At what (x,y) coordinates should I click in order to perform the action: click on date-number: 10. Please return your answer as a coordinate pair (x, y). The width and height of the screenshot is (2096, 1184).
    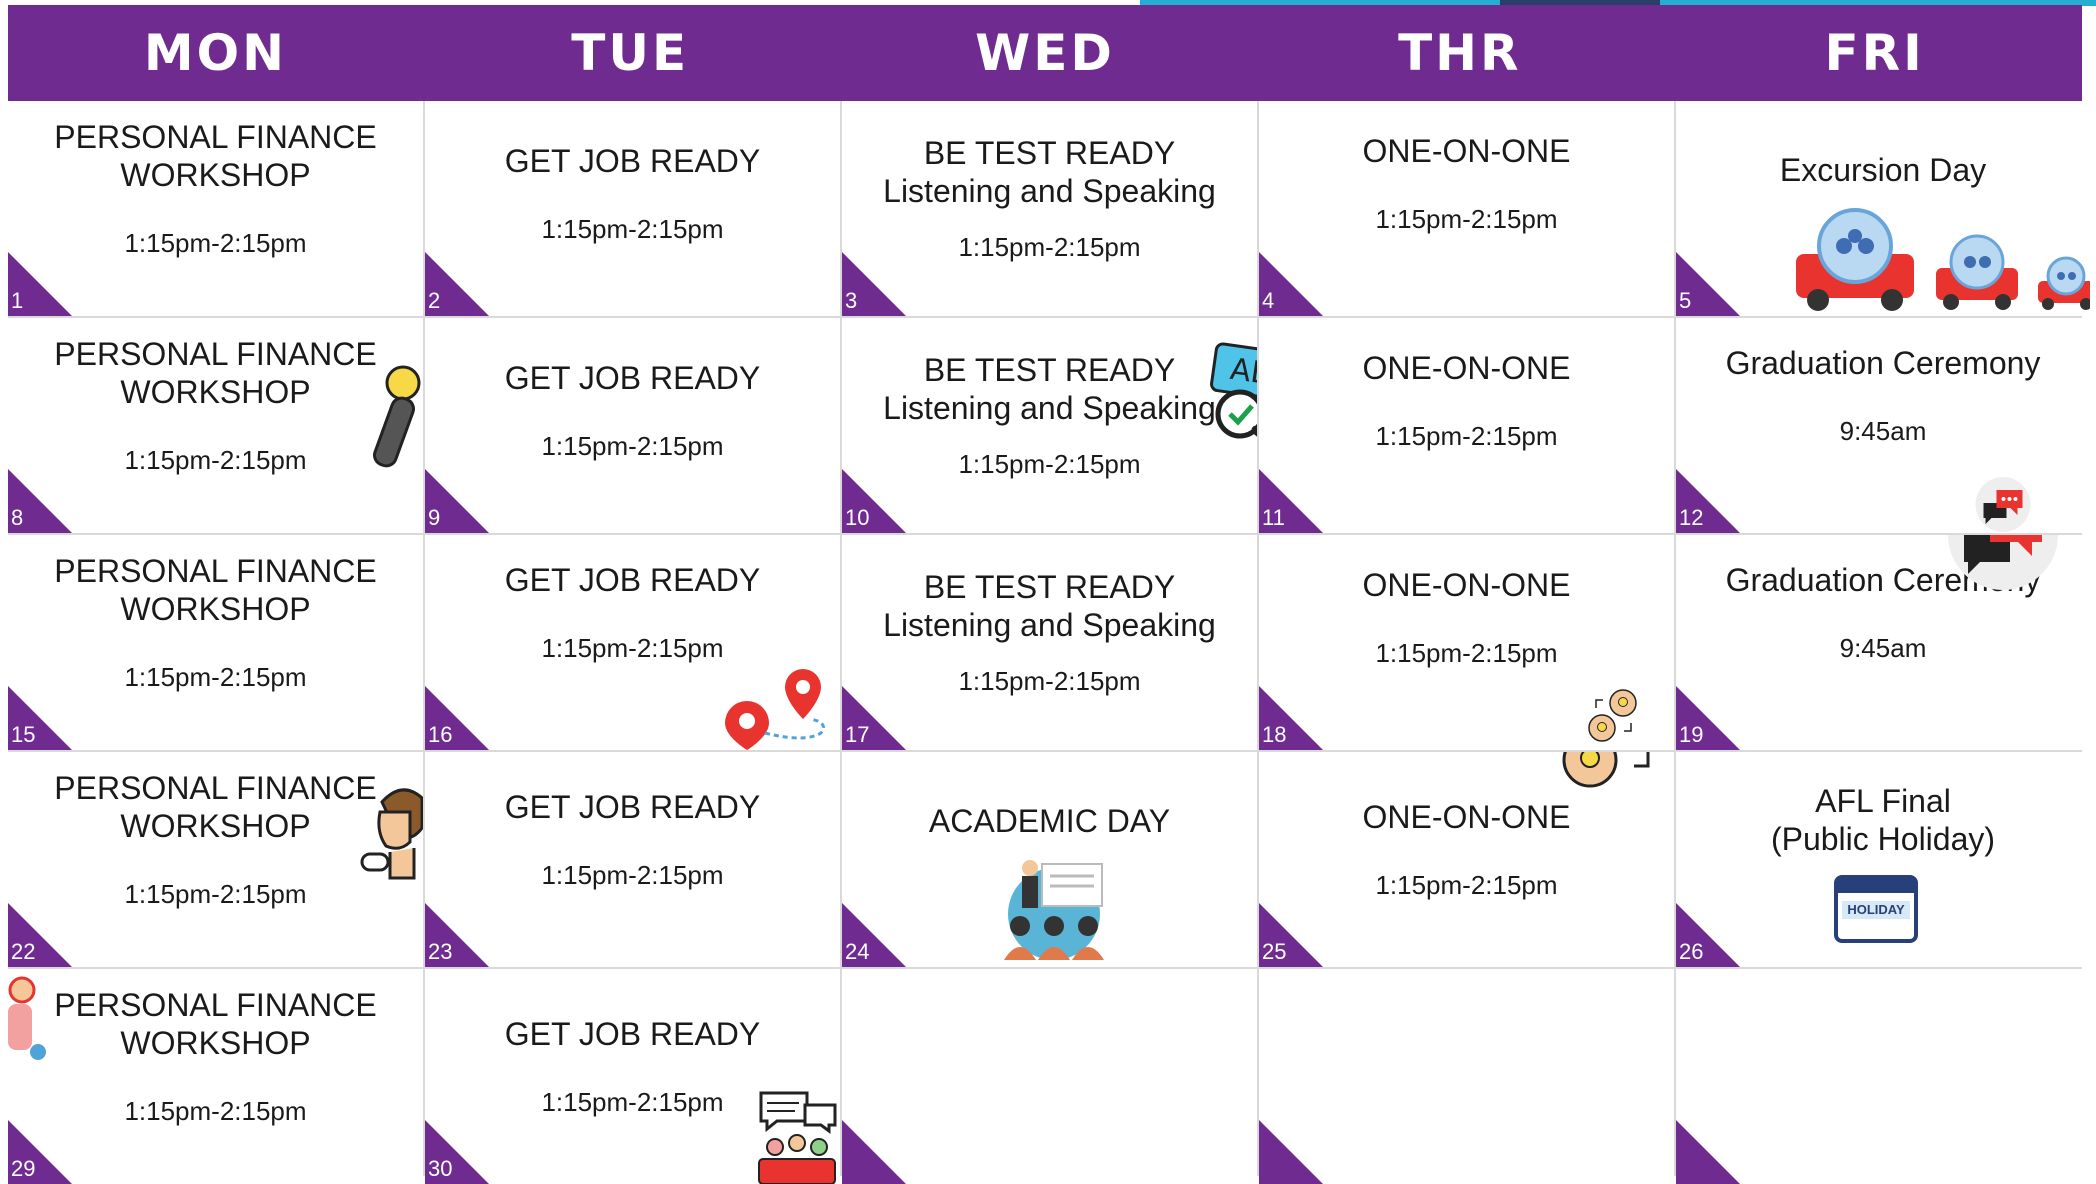
    Looking at the image, I should click on (857, 517).